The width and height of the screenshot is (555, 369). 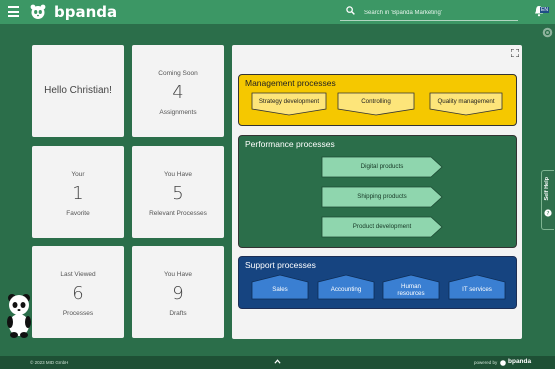 I want to click on card-value: 1, so click(x=78, y=193).